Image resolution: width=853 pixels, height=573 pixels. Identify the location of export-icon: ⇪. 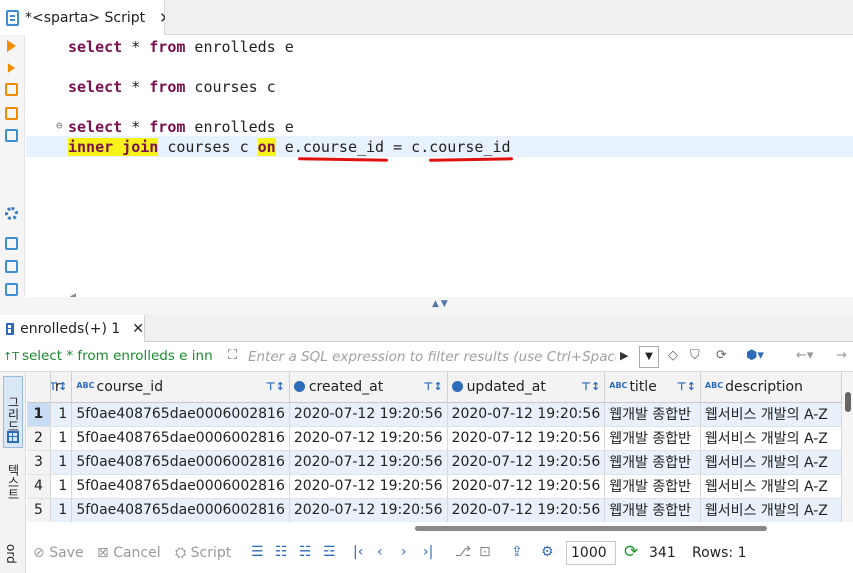
(517, 552).